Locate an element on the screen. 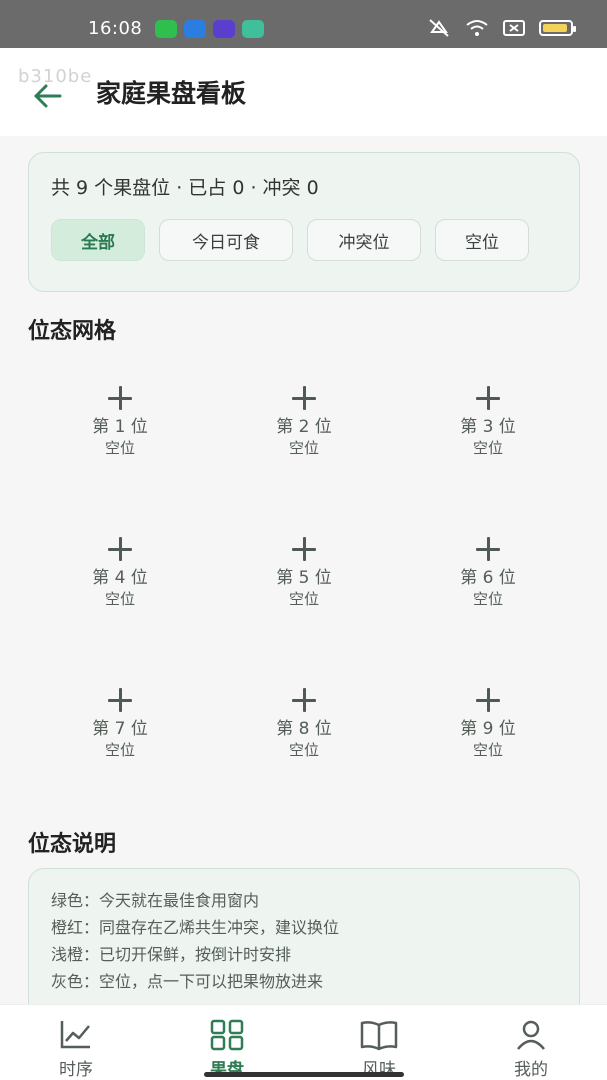  slot-name: 第 6 位 is located at coordinates (488, 578).